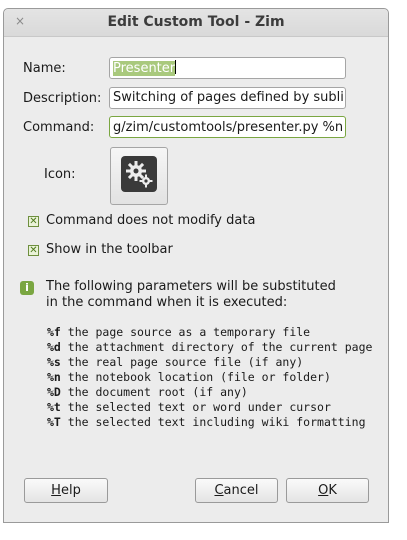 The height and width of the screenshot is (540, 407). I want to click on toolbar-checkbox: ✕, so click(33, 250).